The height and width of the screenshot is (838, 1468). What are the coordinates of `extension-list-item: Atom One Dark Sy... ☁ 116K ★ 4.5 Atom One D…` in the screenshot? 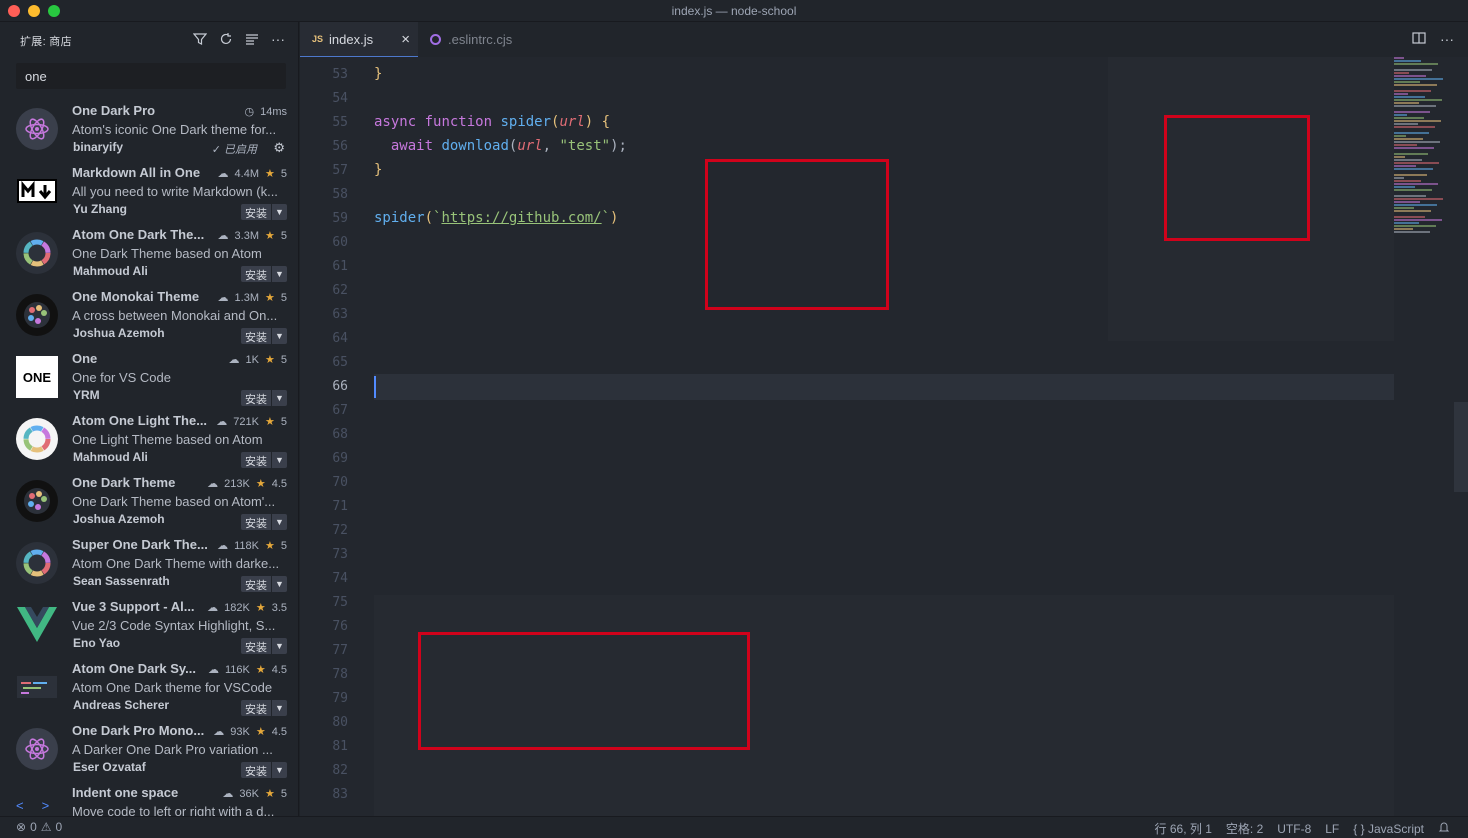 It's located at (149, 687).